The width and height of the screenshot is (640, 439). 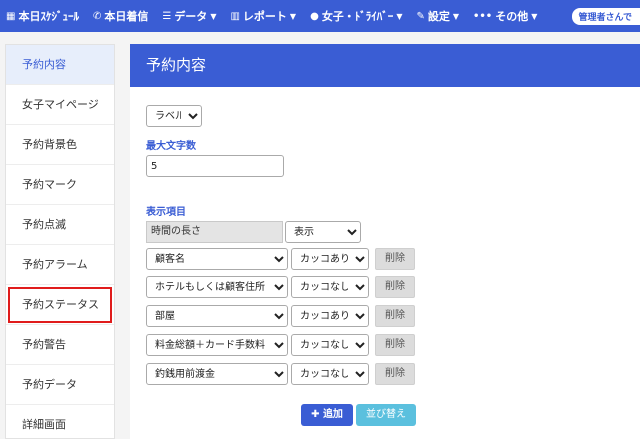 I want to click on nav-item-label: その他, so click(x=512, y=16).